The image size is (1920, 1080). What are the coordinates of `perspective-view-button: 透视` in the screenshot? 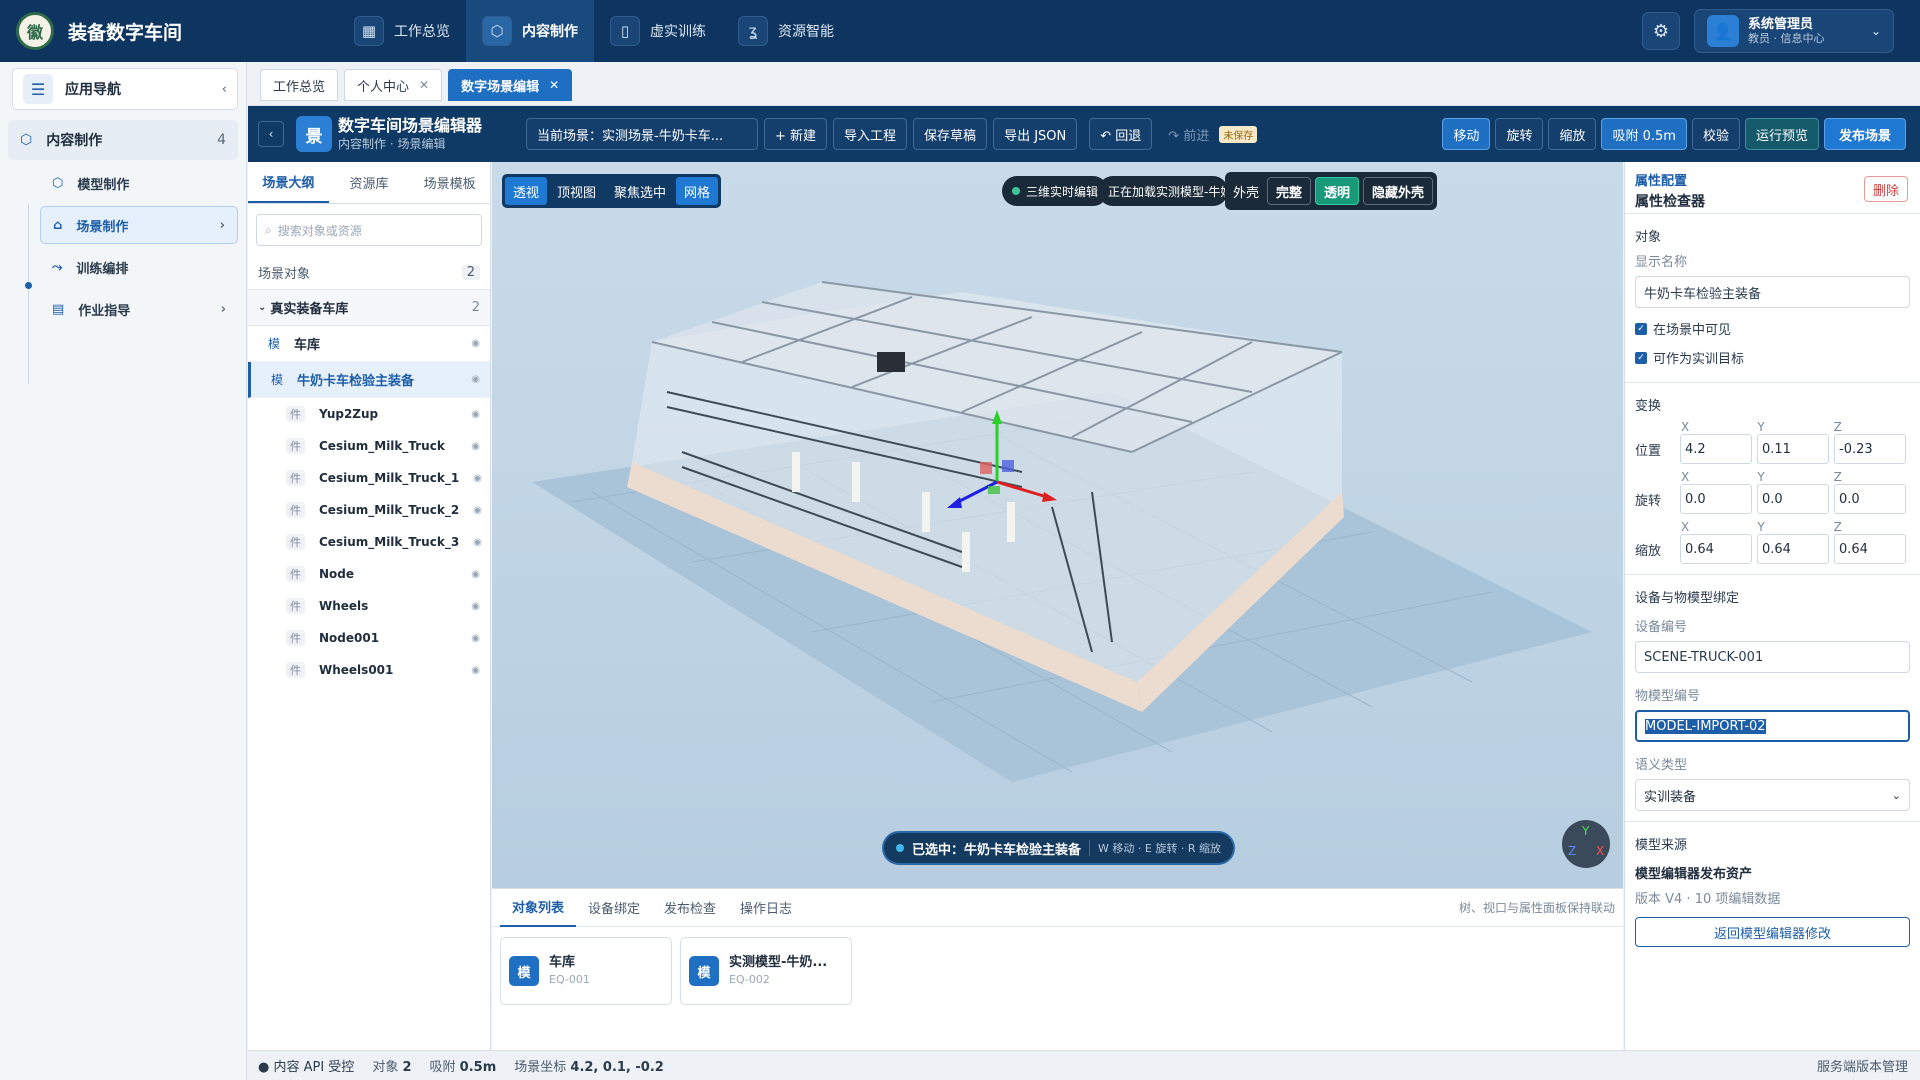 It's located at (526, 191).